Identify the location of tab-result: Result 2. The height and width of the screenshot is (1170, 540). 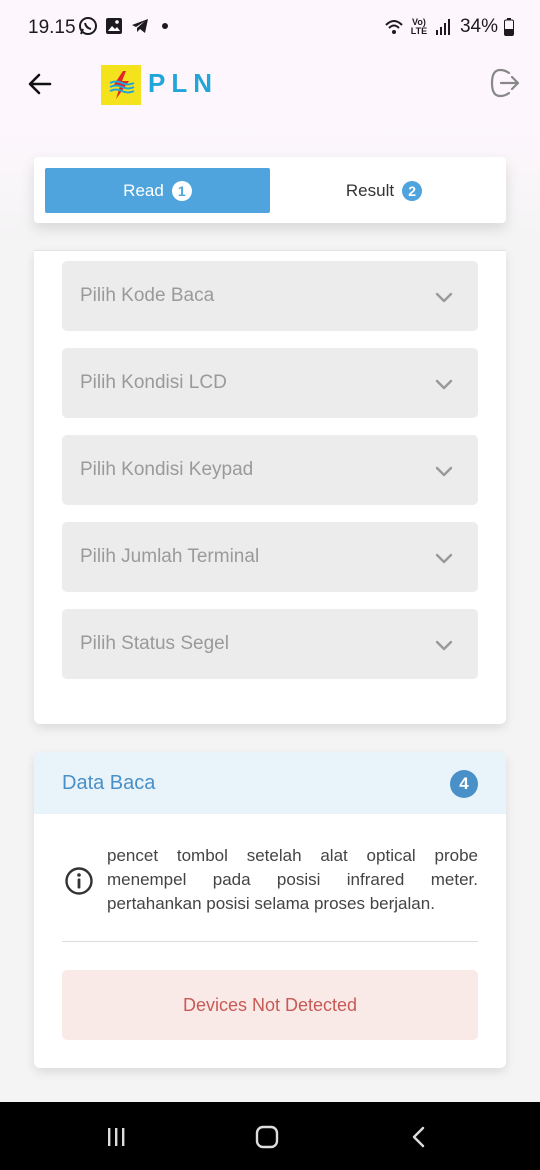
(384, 190).